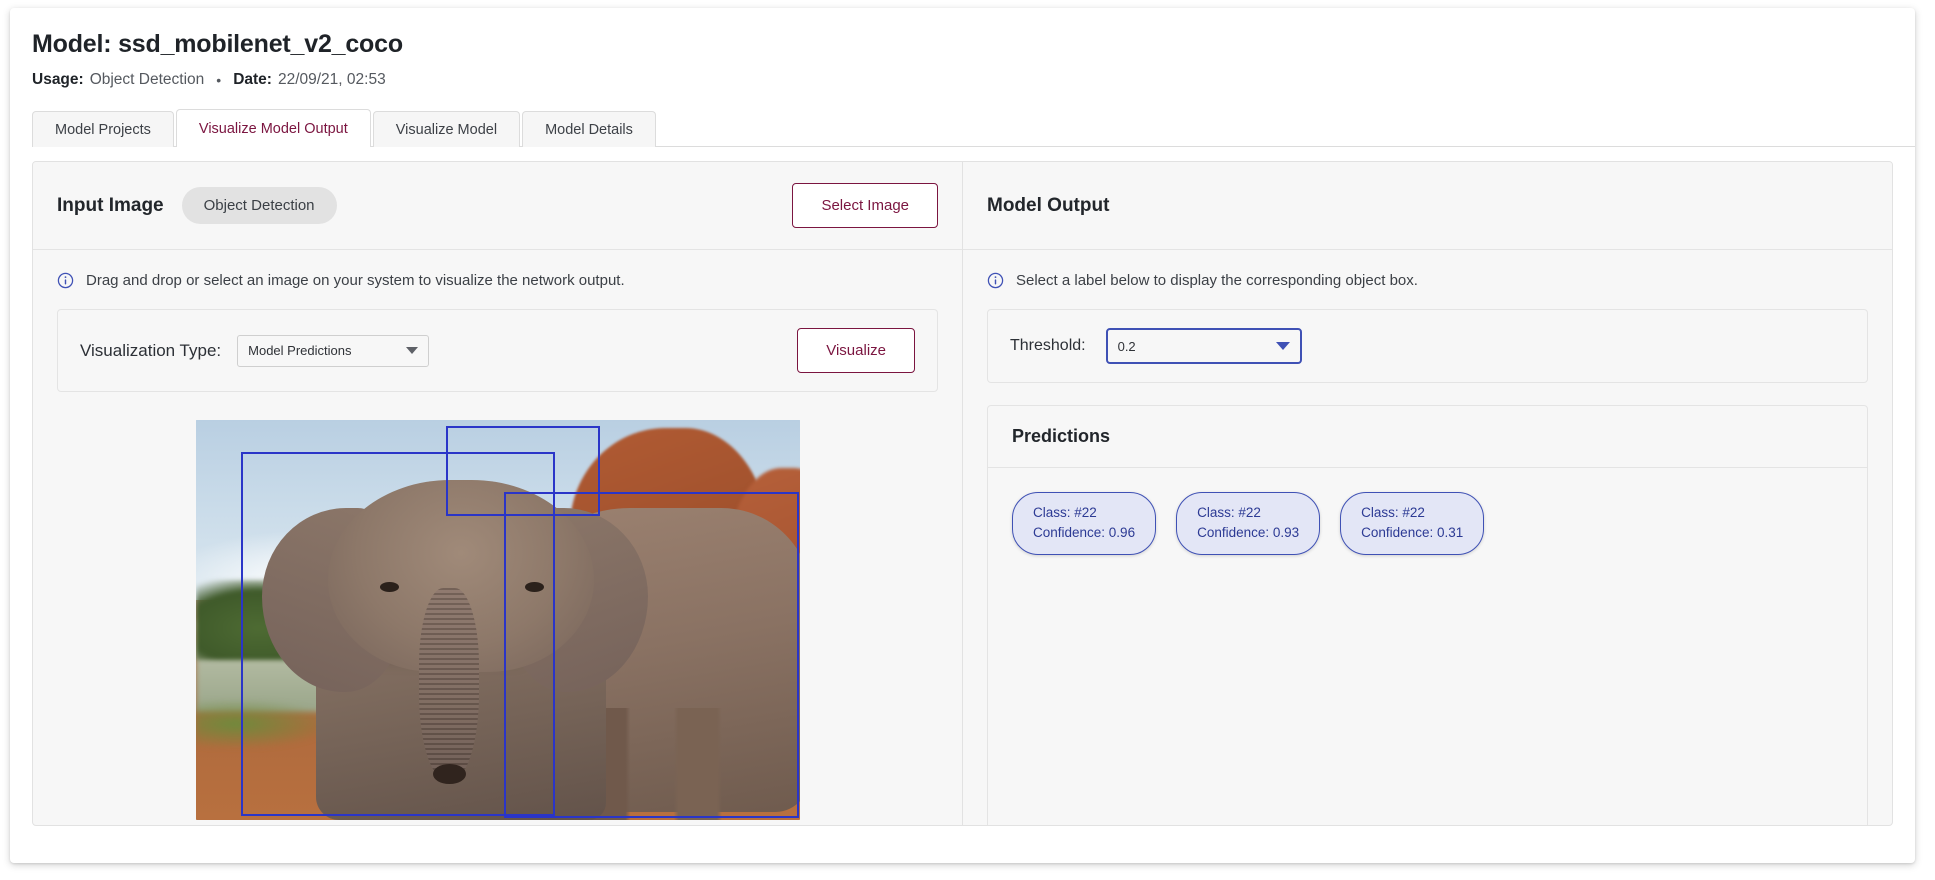 The width and height of the screenshot is (1935, 880). What do you see at coordinates (1084, 523) in the screenshot?
I see `prediction-chip: Class: #22 Confidence: 0.96` at bounding box center [1084, 523].